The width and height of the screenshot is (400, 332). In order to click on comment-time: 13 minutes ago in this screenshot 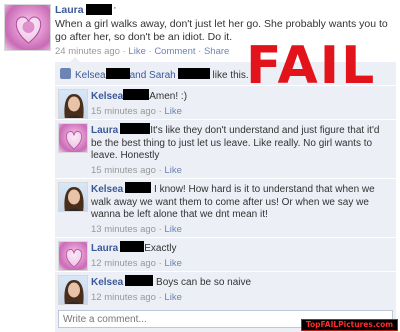, I will do `click(123, 229)`.